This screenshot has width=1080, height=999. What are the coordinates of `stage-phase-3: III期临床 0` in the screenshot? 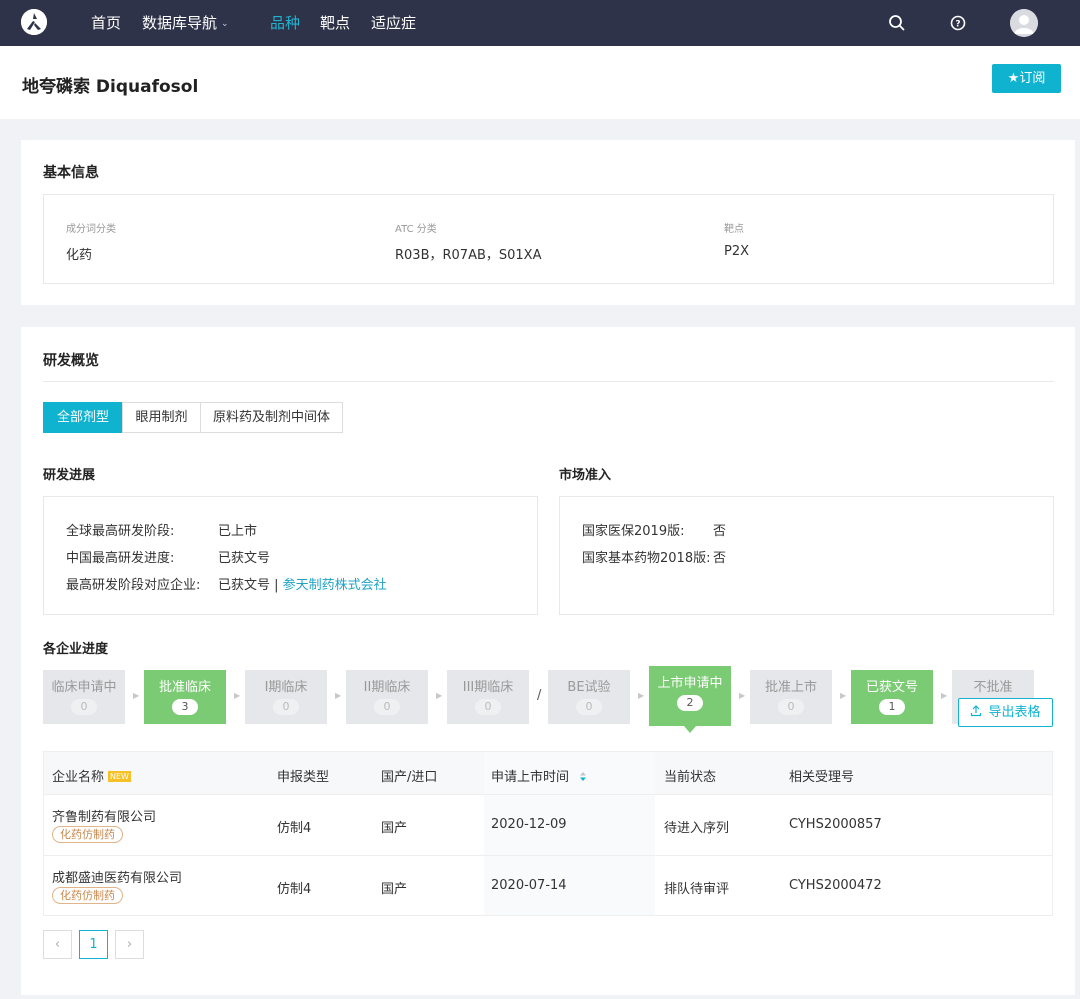 It's located at (488, 697).